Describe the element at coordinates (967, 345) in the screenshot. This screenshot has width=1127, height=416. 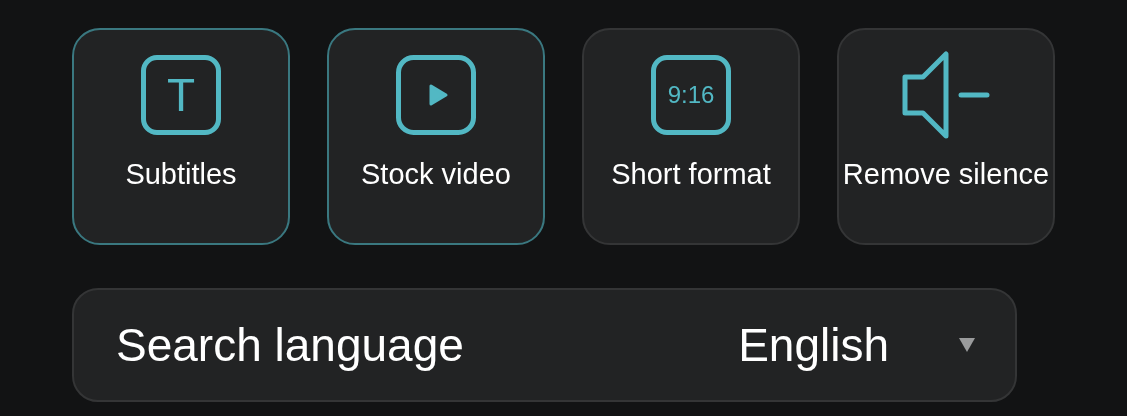
I see `dropdown-caret-icon` at that location.